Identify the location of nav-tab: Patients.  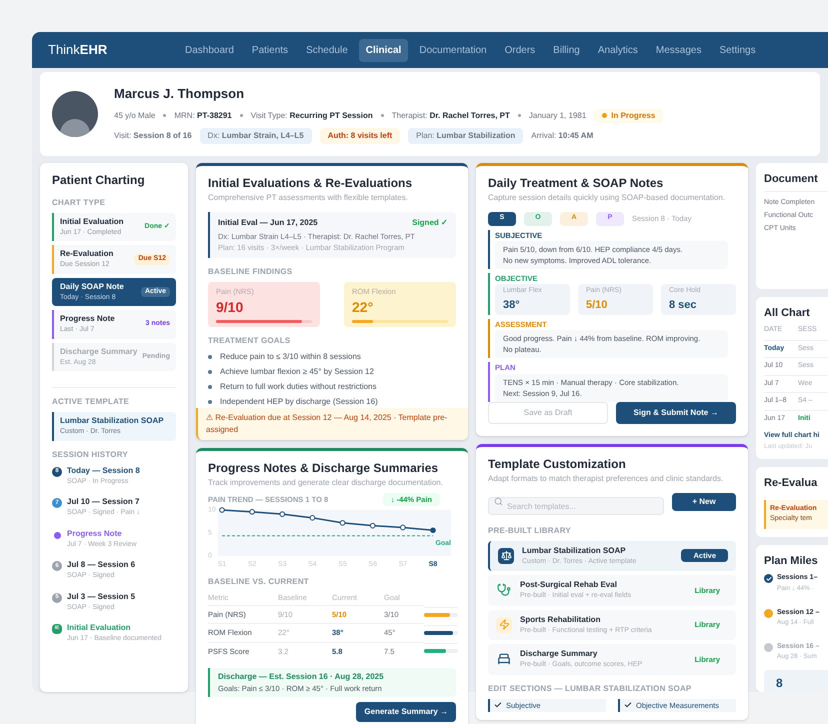
(270, 50).